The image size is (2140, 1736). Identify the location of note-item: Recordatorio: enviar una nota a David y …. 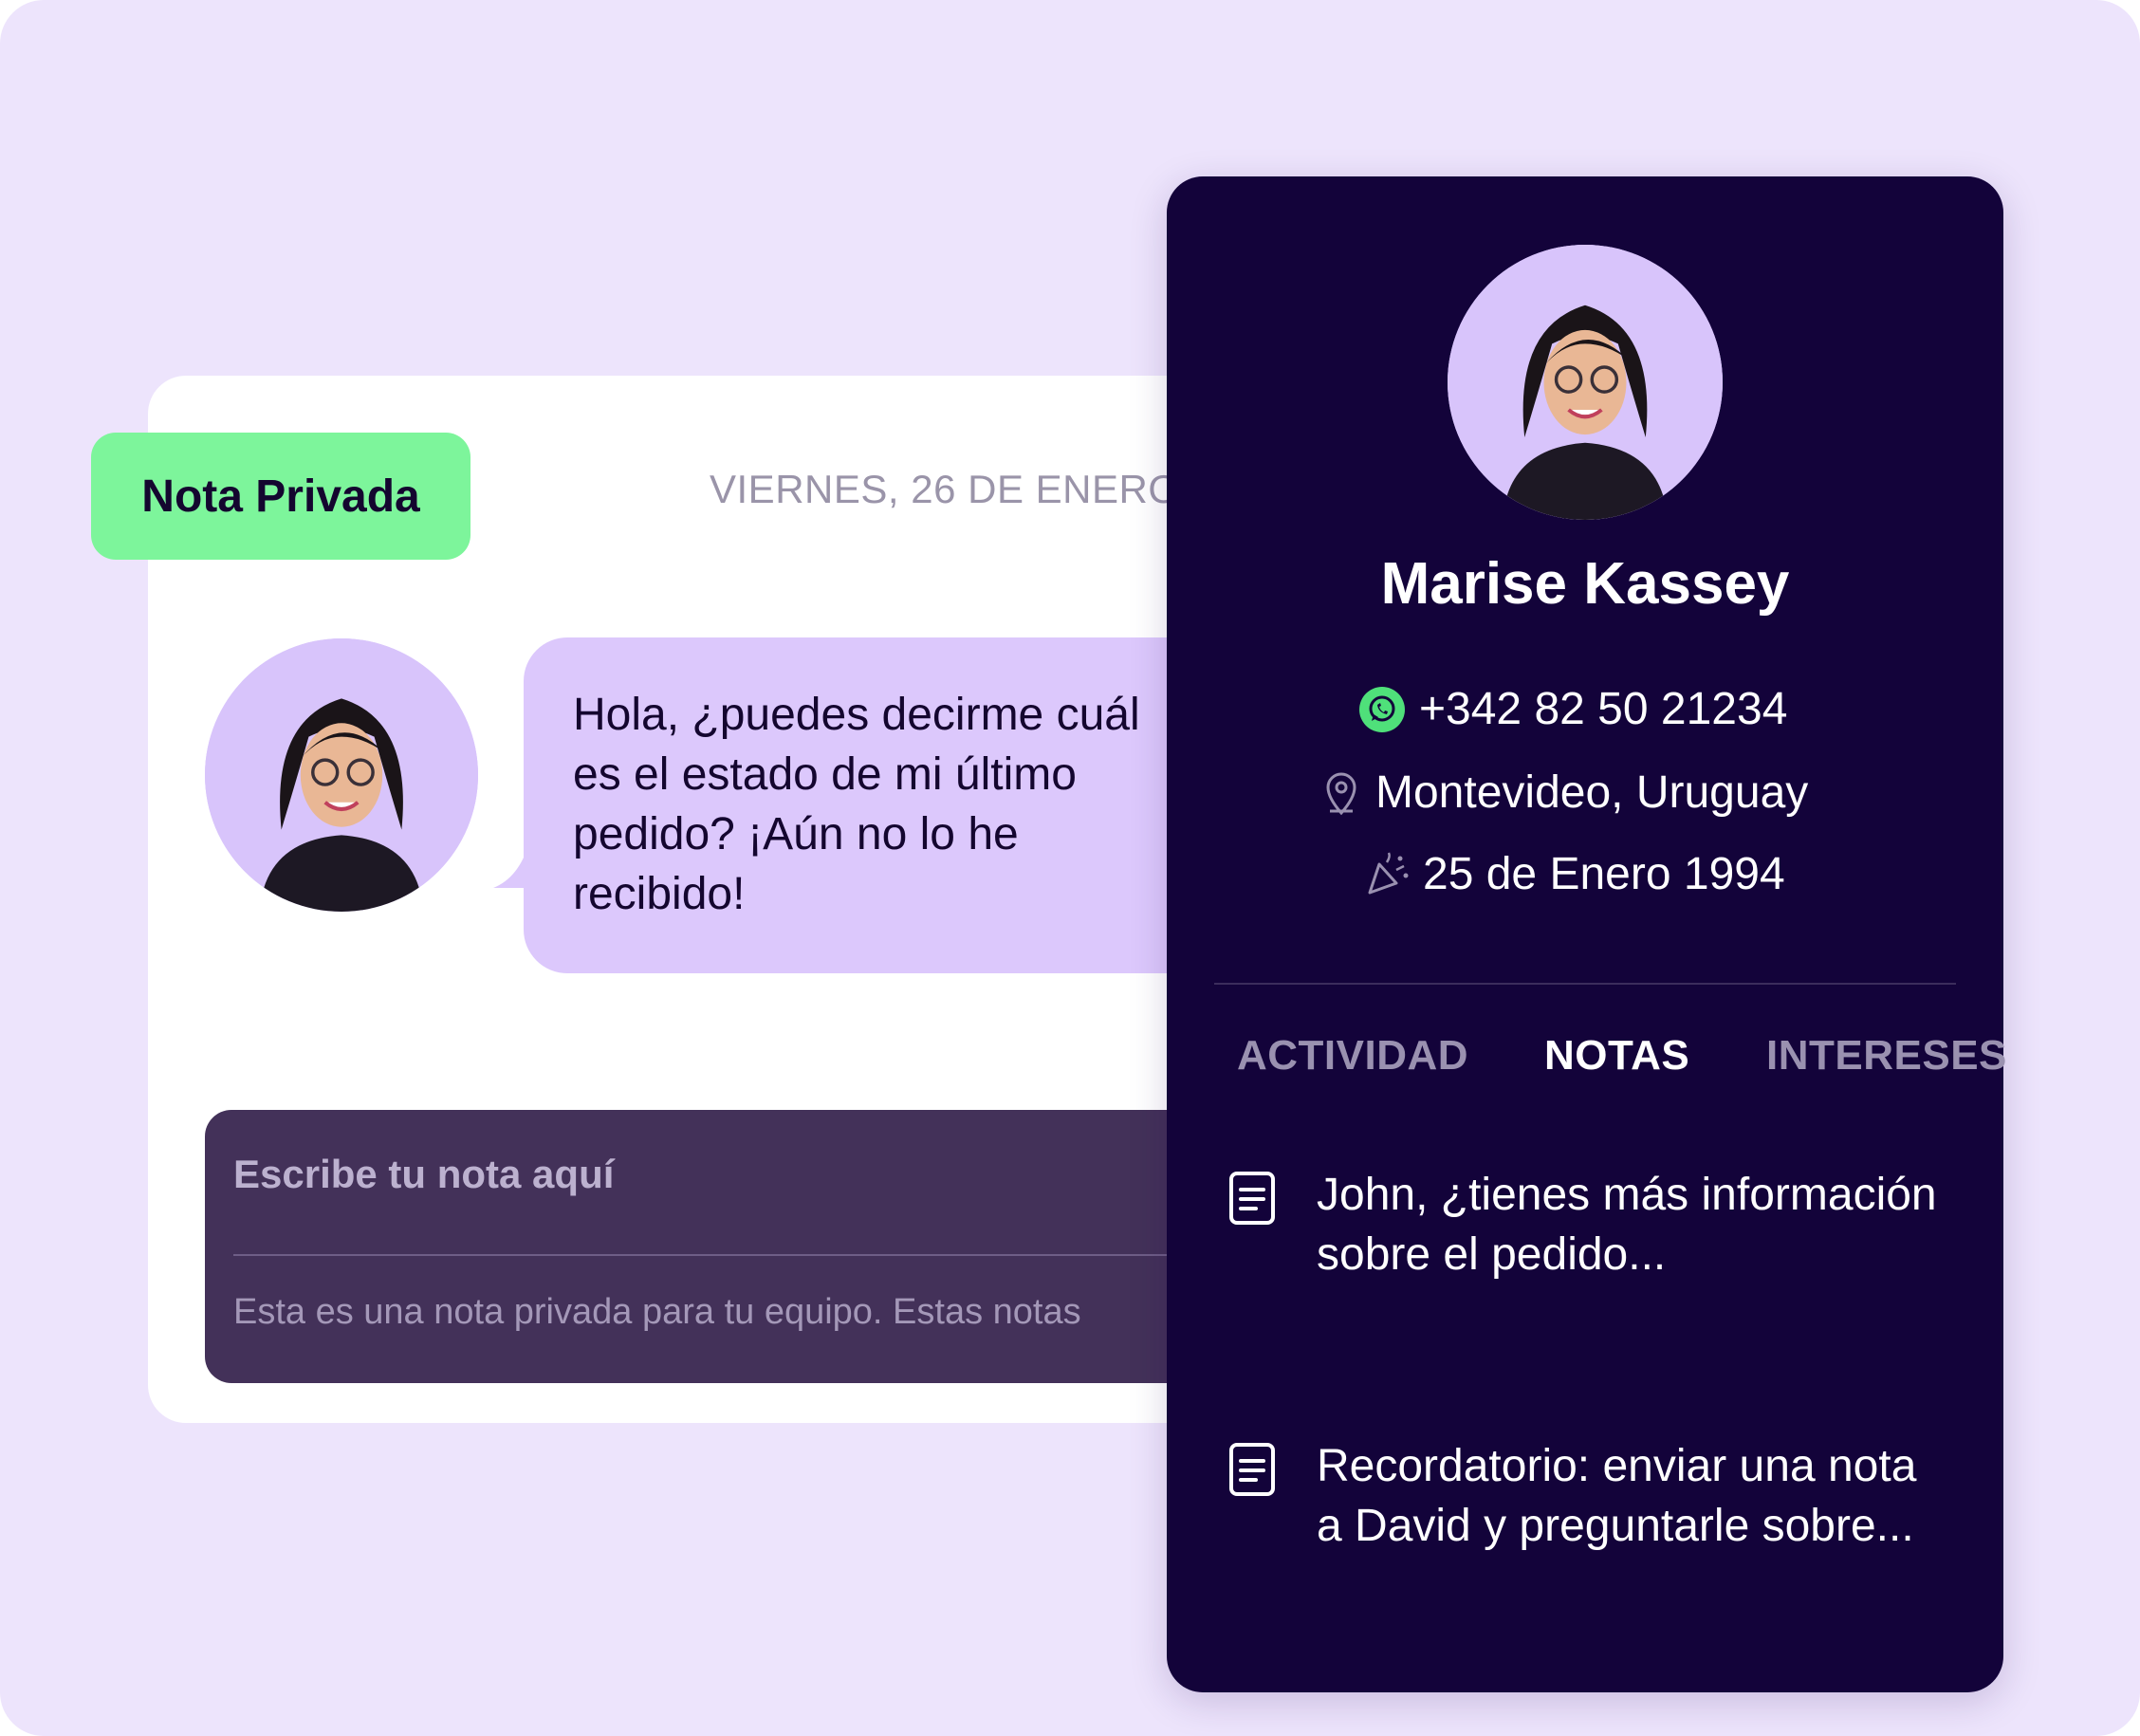
(1597, 1531).